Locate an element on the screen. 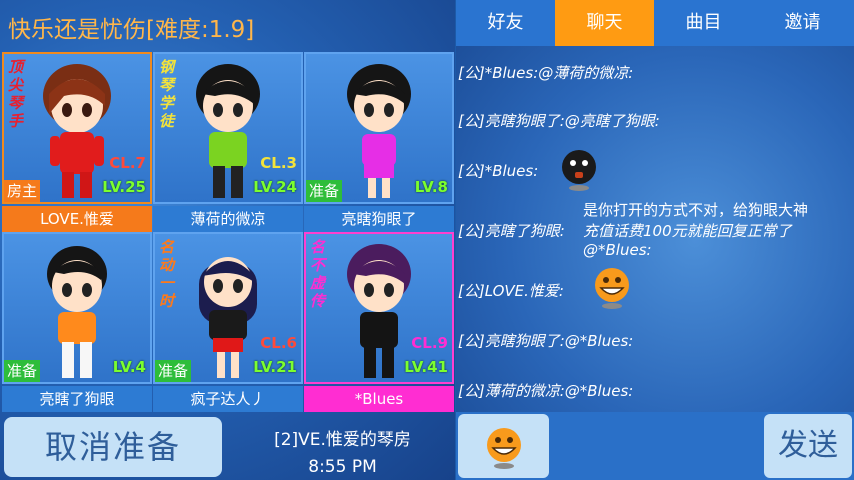  clock: 8:55 PM is located at coordinates (342, 467).